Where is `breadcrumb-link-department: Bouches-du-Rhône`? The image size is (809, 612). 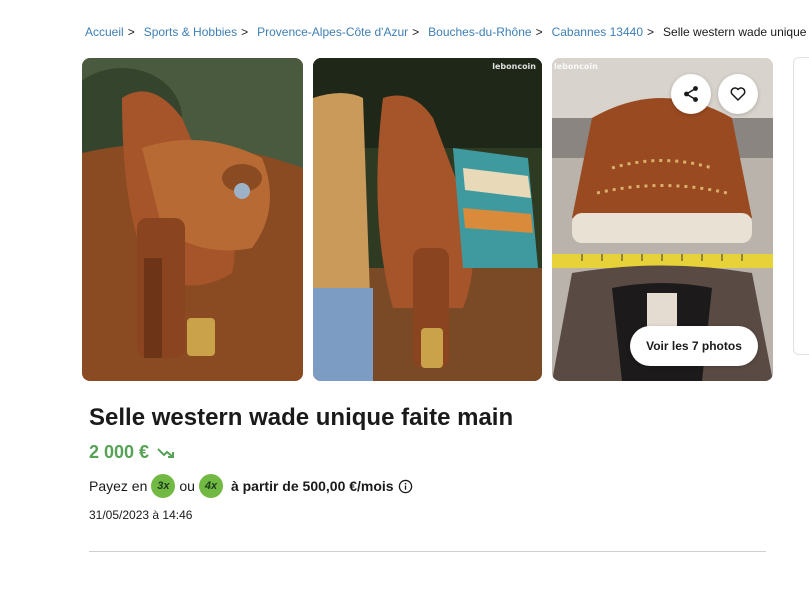
breadcrumb-link-department: Bouches-du-Rhône is located at coordinates (479, 32).